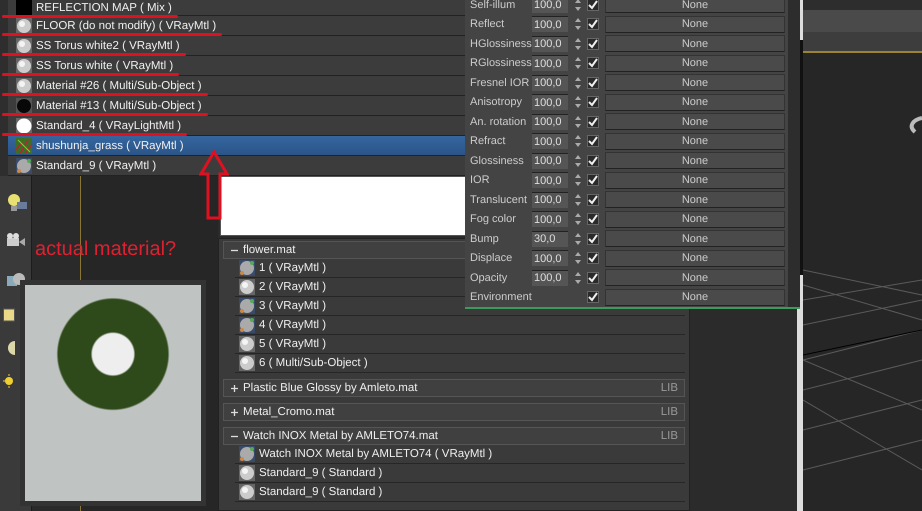 The image size is (922, 511). Describe the element at coordinates (488, 141) in the screenshot. I see `parameter-label: Refract` at that location.